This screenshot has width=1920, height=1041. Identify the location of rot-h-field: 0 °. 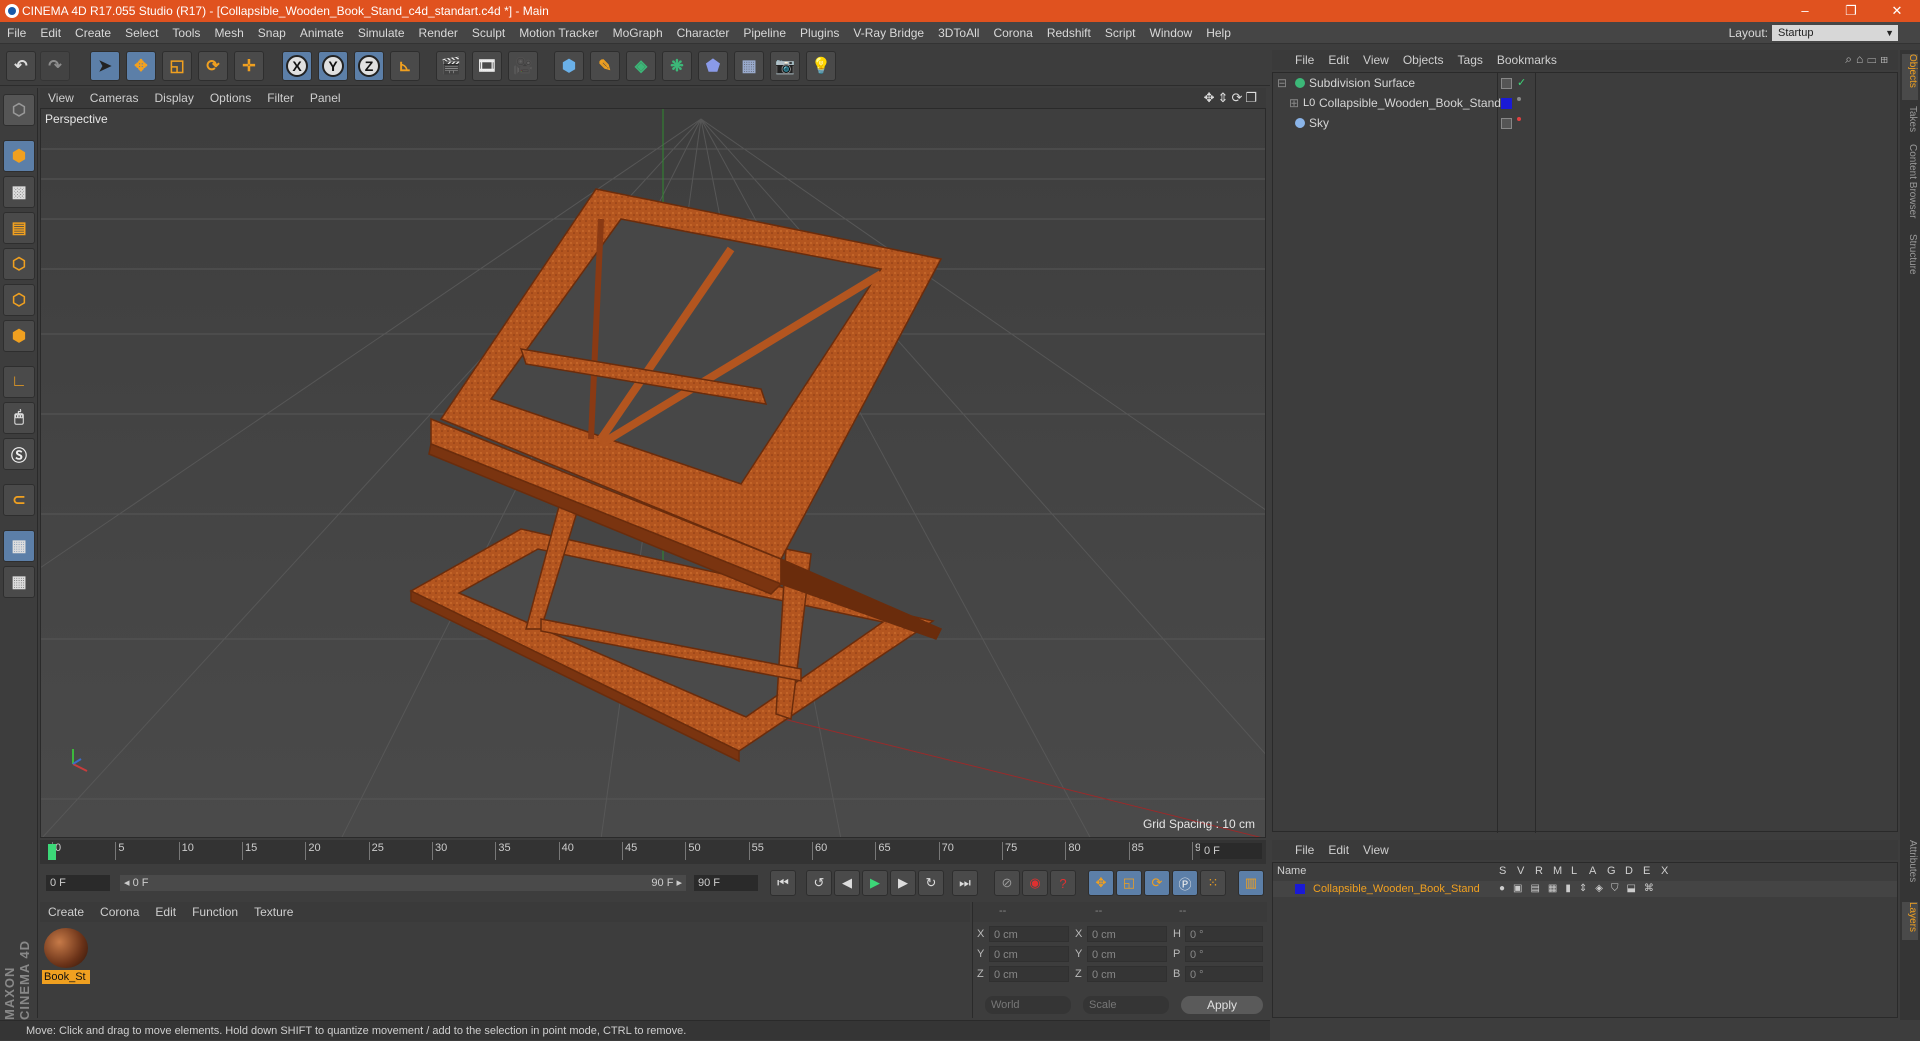
(1224, 934).